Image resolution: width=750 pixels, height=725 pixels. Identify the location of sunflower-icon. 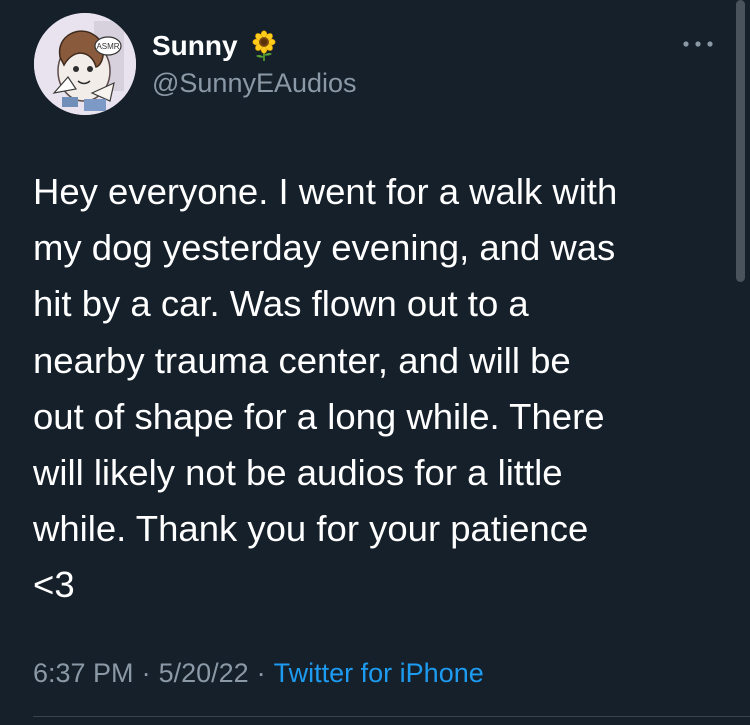
(264, 46).